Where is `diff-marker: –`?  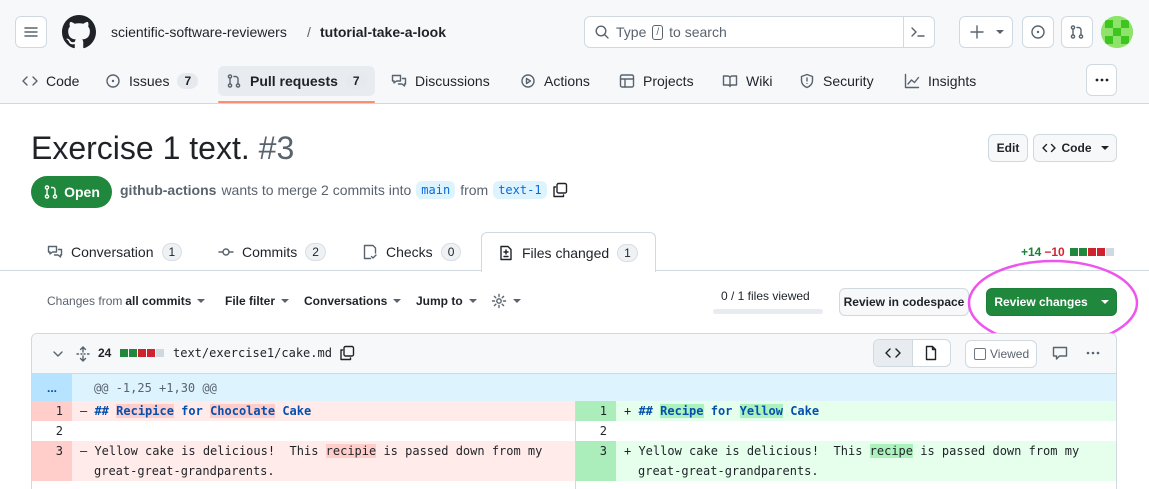
diff-marker: – is located at coordinates (87, 451).